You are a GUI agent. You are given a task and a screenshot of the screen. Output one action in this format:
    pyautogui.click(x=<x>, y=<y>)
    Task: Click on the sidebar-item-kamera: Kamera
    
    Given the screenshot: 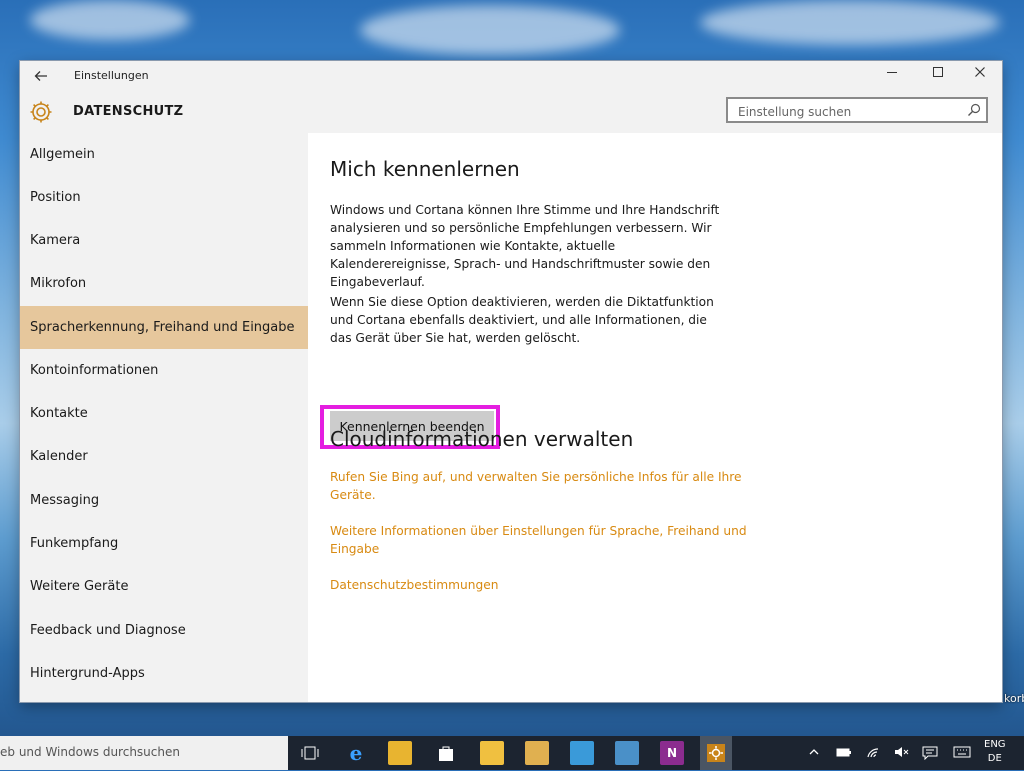 What is the action you would take?
    pyautogui.click(x=164, y=240)
    